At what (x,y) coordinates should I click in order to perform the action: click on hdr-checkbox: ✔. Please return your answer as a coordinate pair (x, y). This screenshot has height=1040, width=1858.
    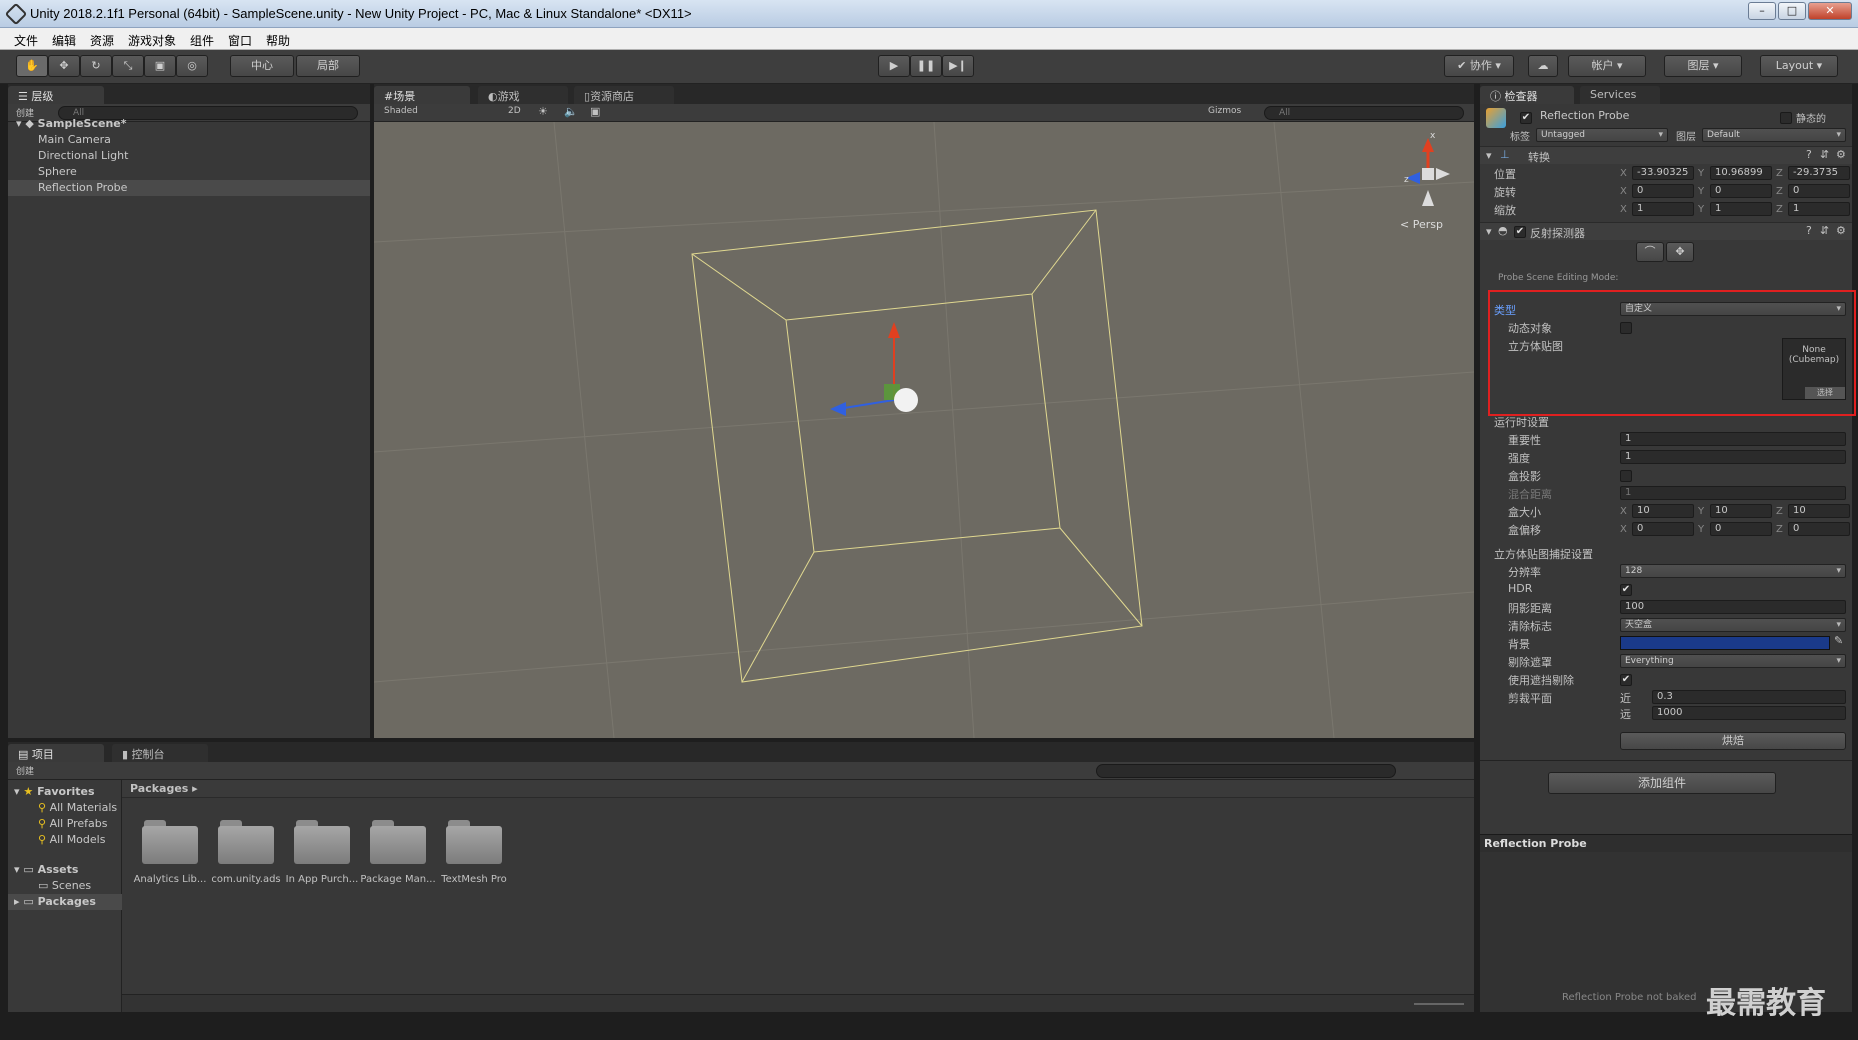
    Looking at the image, I should click on (1626, 590).